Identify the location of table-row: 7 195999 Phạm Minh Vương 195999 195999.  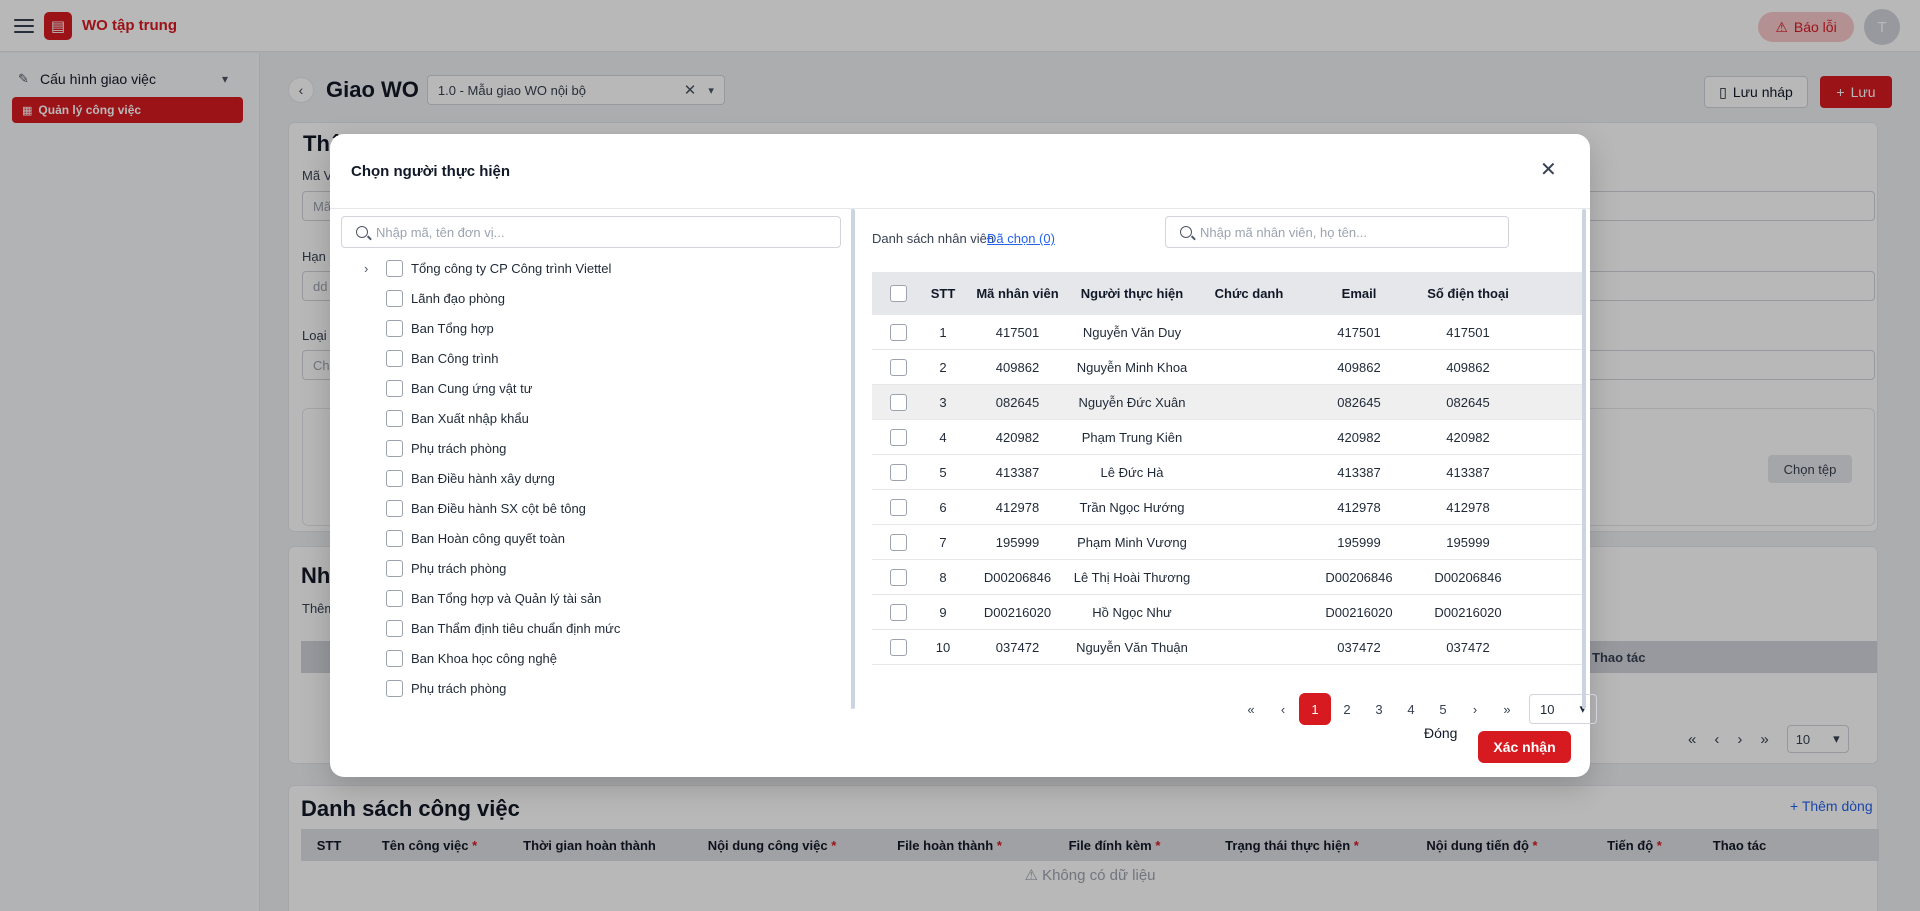
(1227, 542).